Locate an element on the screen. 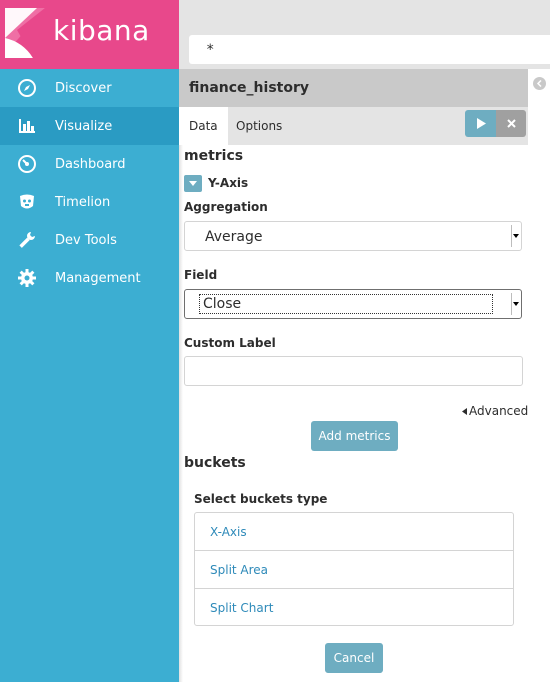  discard-changes-button is located at coordinates (511, 123).